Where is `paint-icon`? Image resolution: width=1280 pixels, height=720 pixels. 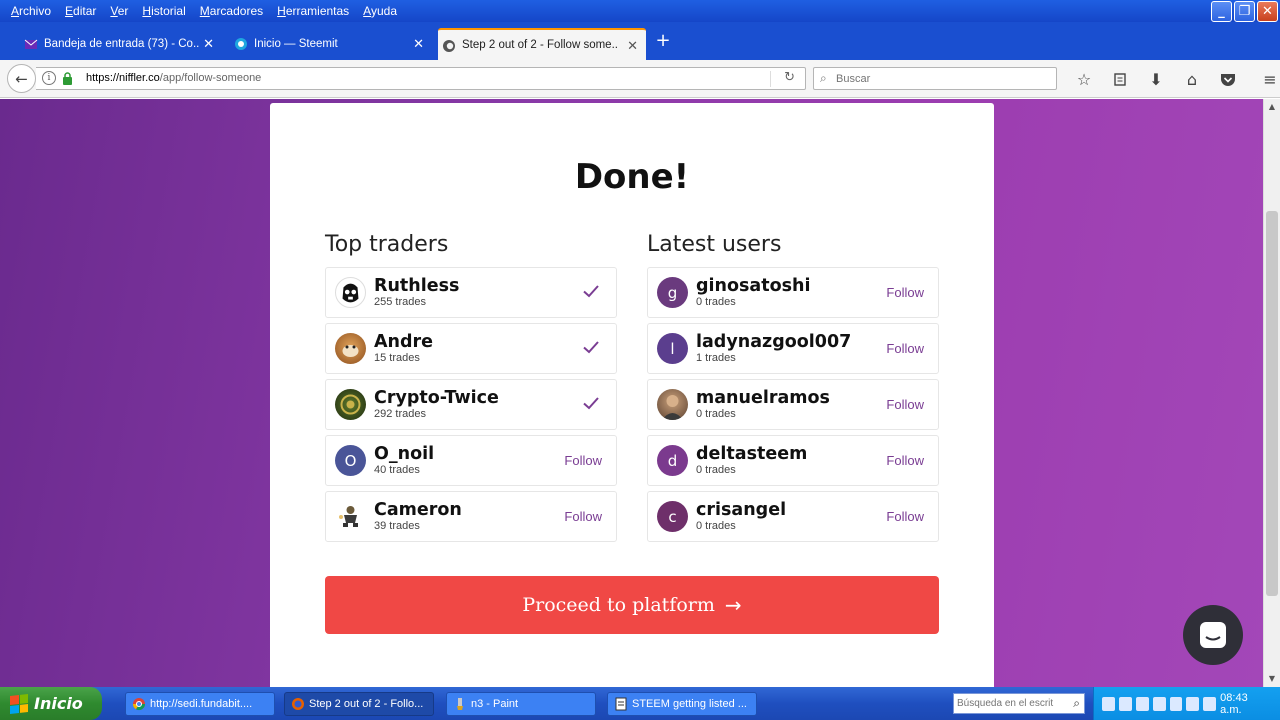 paint-icon is located at coordinates (460, 704).